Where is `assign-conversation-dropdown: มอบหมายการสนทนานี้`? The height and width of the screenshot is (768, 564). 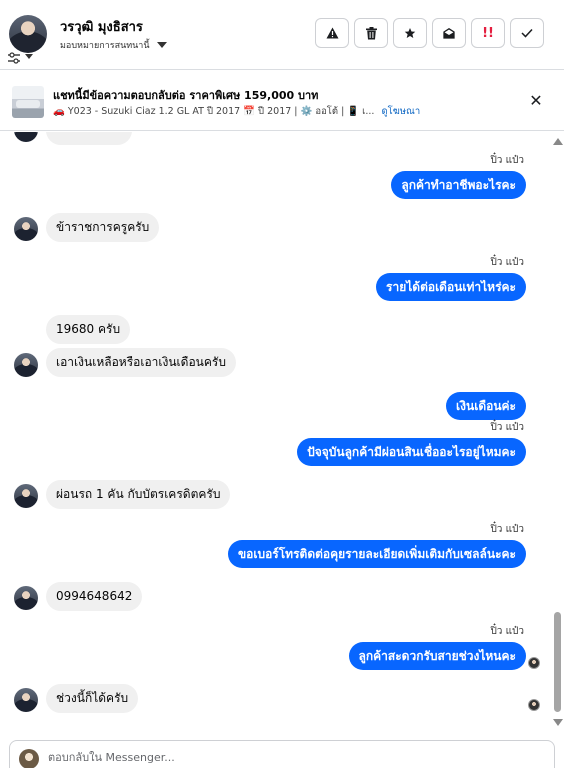
assign-conversation-dropdown: มอบหมายการสนทนานี้ is located at coordinates (113, 45).